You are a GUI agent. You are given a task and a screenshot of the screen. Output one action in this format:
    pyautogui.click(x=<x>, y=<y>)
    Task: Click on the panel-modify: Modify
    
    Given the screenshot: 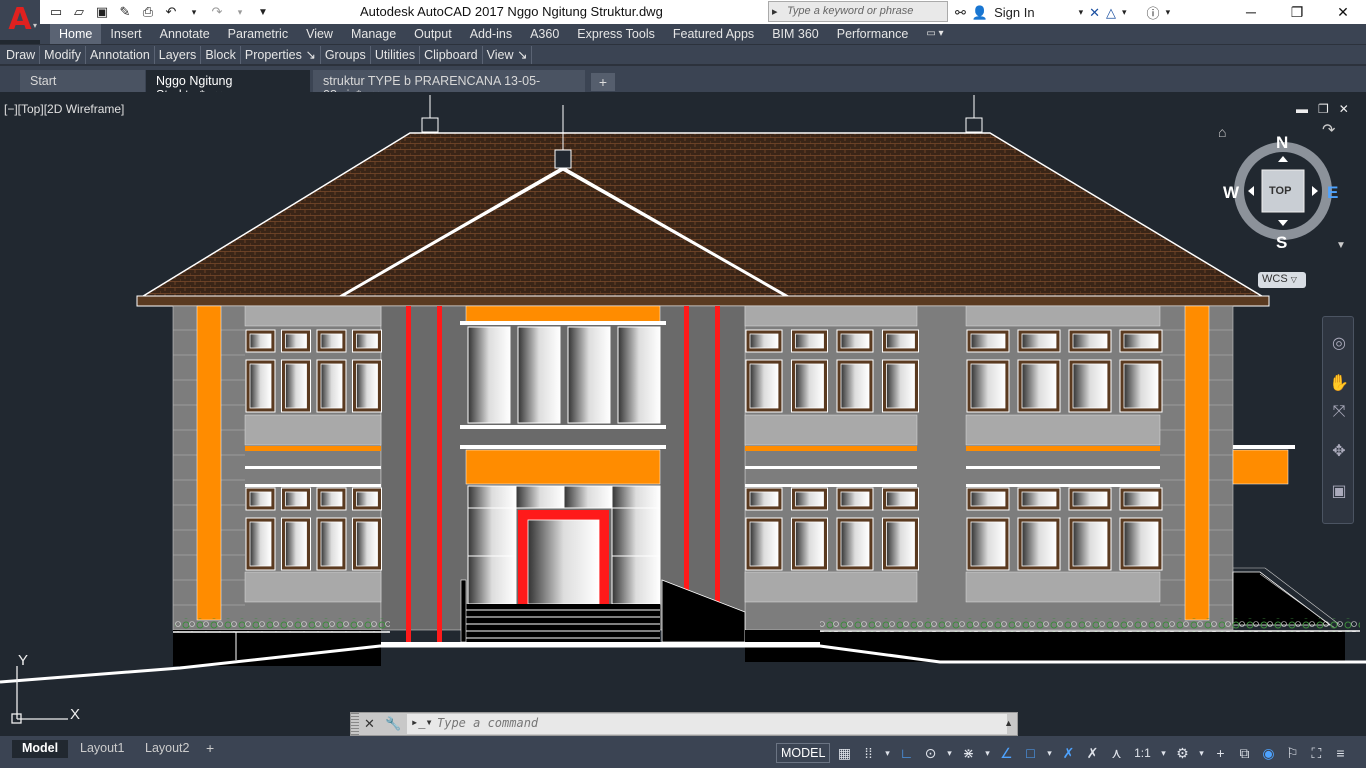 What is the action you would take?
    pyautogui.click(x=63, y=54)
    